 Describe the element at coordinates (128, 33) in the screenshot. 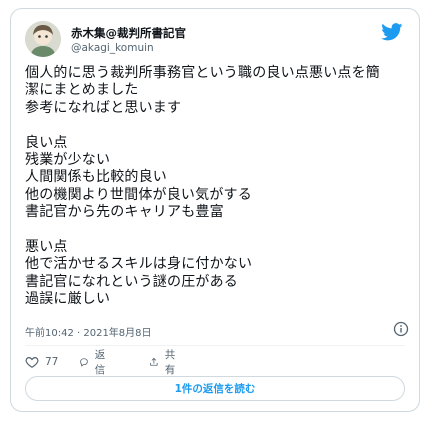

I see `display-name: 赤木集@裁判所書記官` at that location.